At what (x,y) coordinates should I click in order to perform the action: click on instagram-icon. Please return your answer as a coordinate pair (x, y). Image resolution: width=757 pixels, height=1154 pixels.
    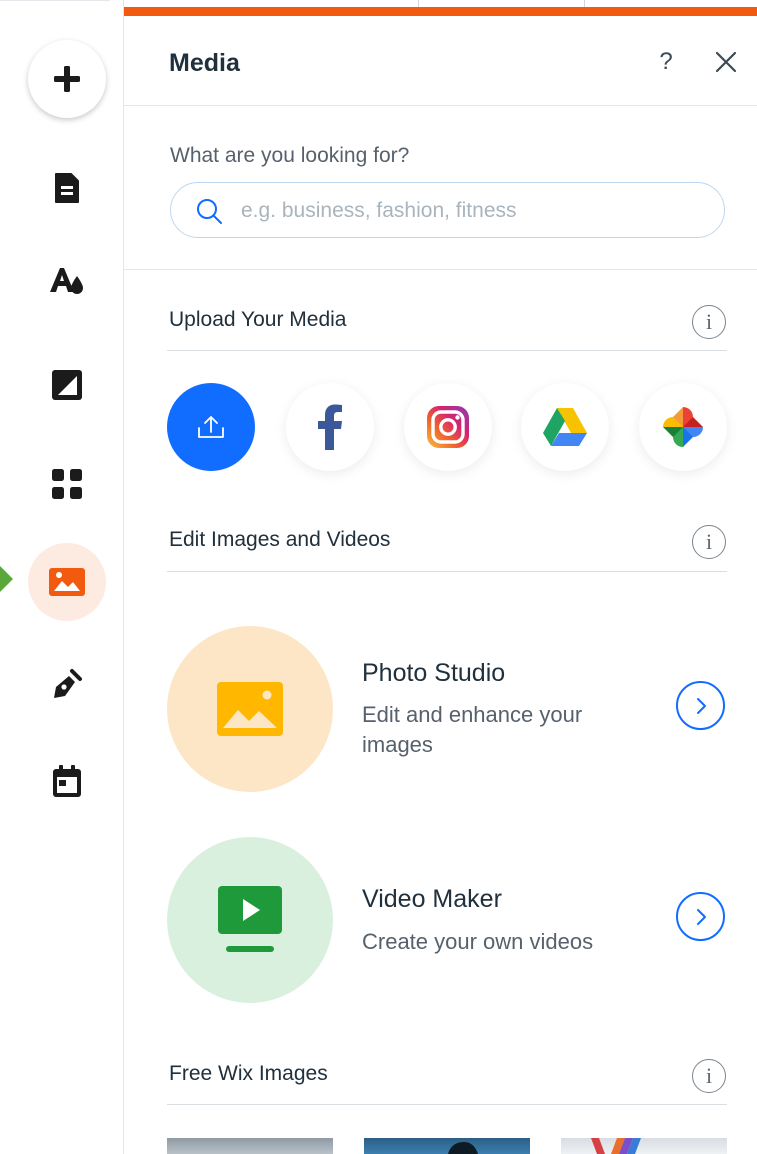
    Looking at the image, I should click on (448, 427).